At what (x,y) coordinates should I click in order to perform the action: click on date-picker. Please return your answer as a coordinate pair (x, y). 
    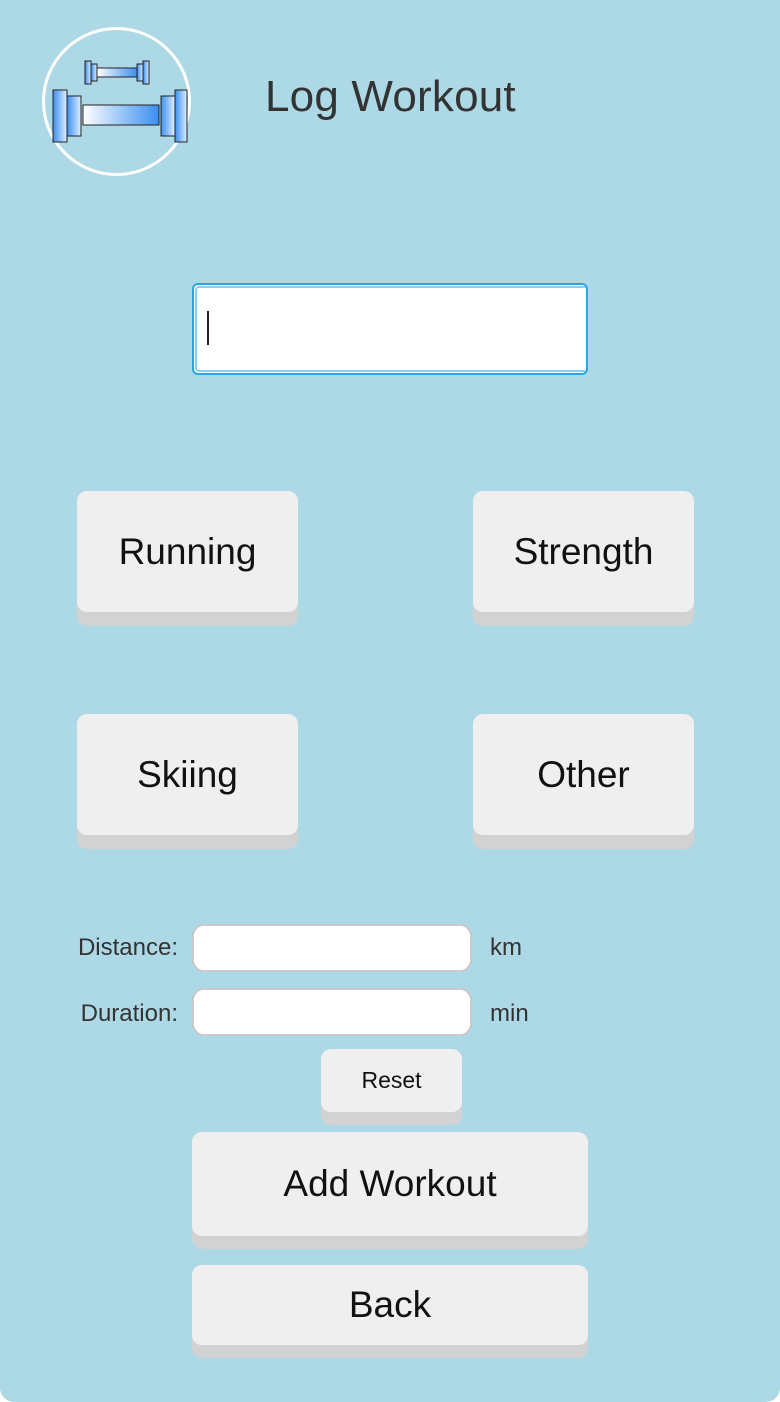
    Looking at the image, I should click on (390, 329).